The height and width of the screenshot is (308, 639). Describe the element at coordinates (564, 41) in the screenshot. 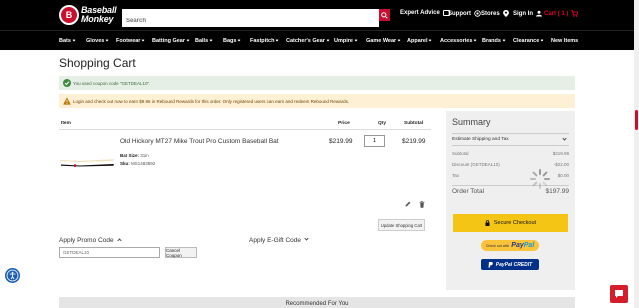

I see `nav-item-new-items: New Items` at that location.